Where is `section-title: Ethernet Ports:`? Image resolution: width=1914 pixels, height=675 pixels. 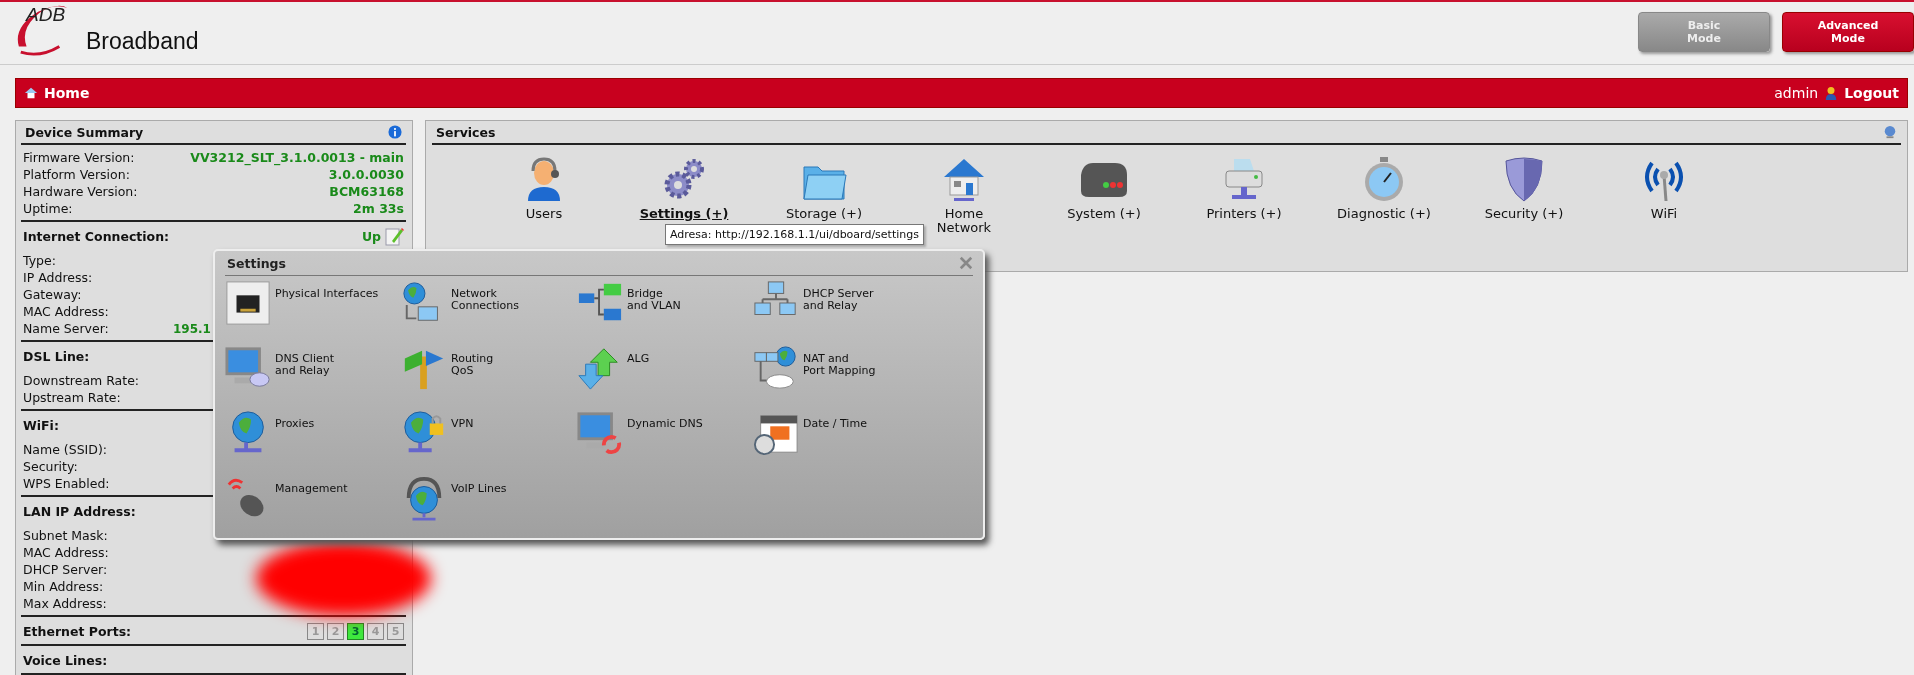
section-title: Ethernet Ports: is located at coordinates (77, 631).